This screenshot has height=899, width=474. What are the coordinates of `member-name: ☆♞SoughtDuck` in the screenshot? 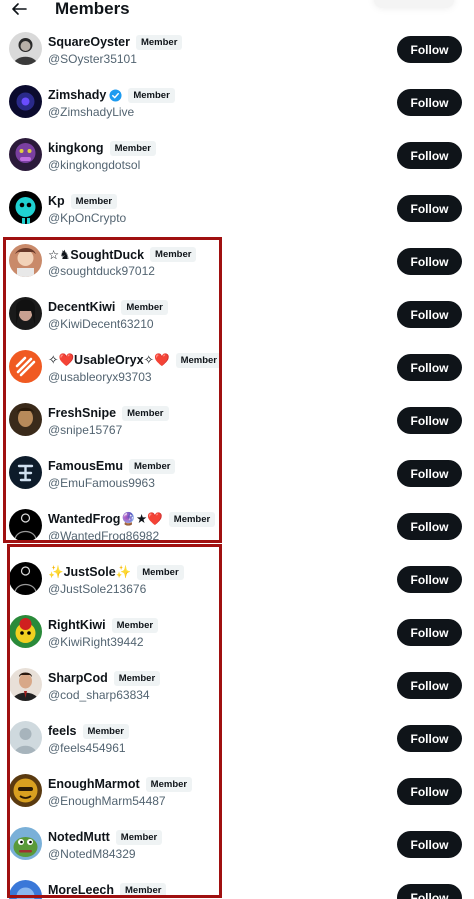 It's located at (96, 254).